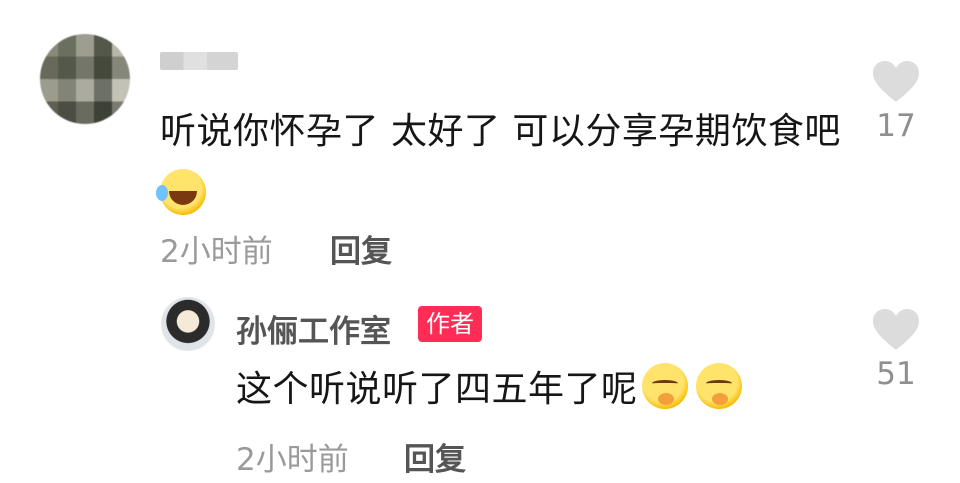  Describe the element at coordinates (361, 248) in the screenshot. I see `reply-button: 回复` at that location.